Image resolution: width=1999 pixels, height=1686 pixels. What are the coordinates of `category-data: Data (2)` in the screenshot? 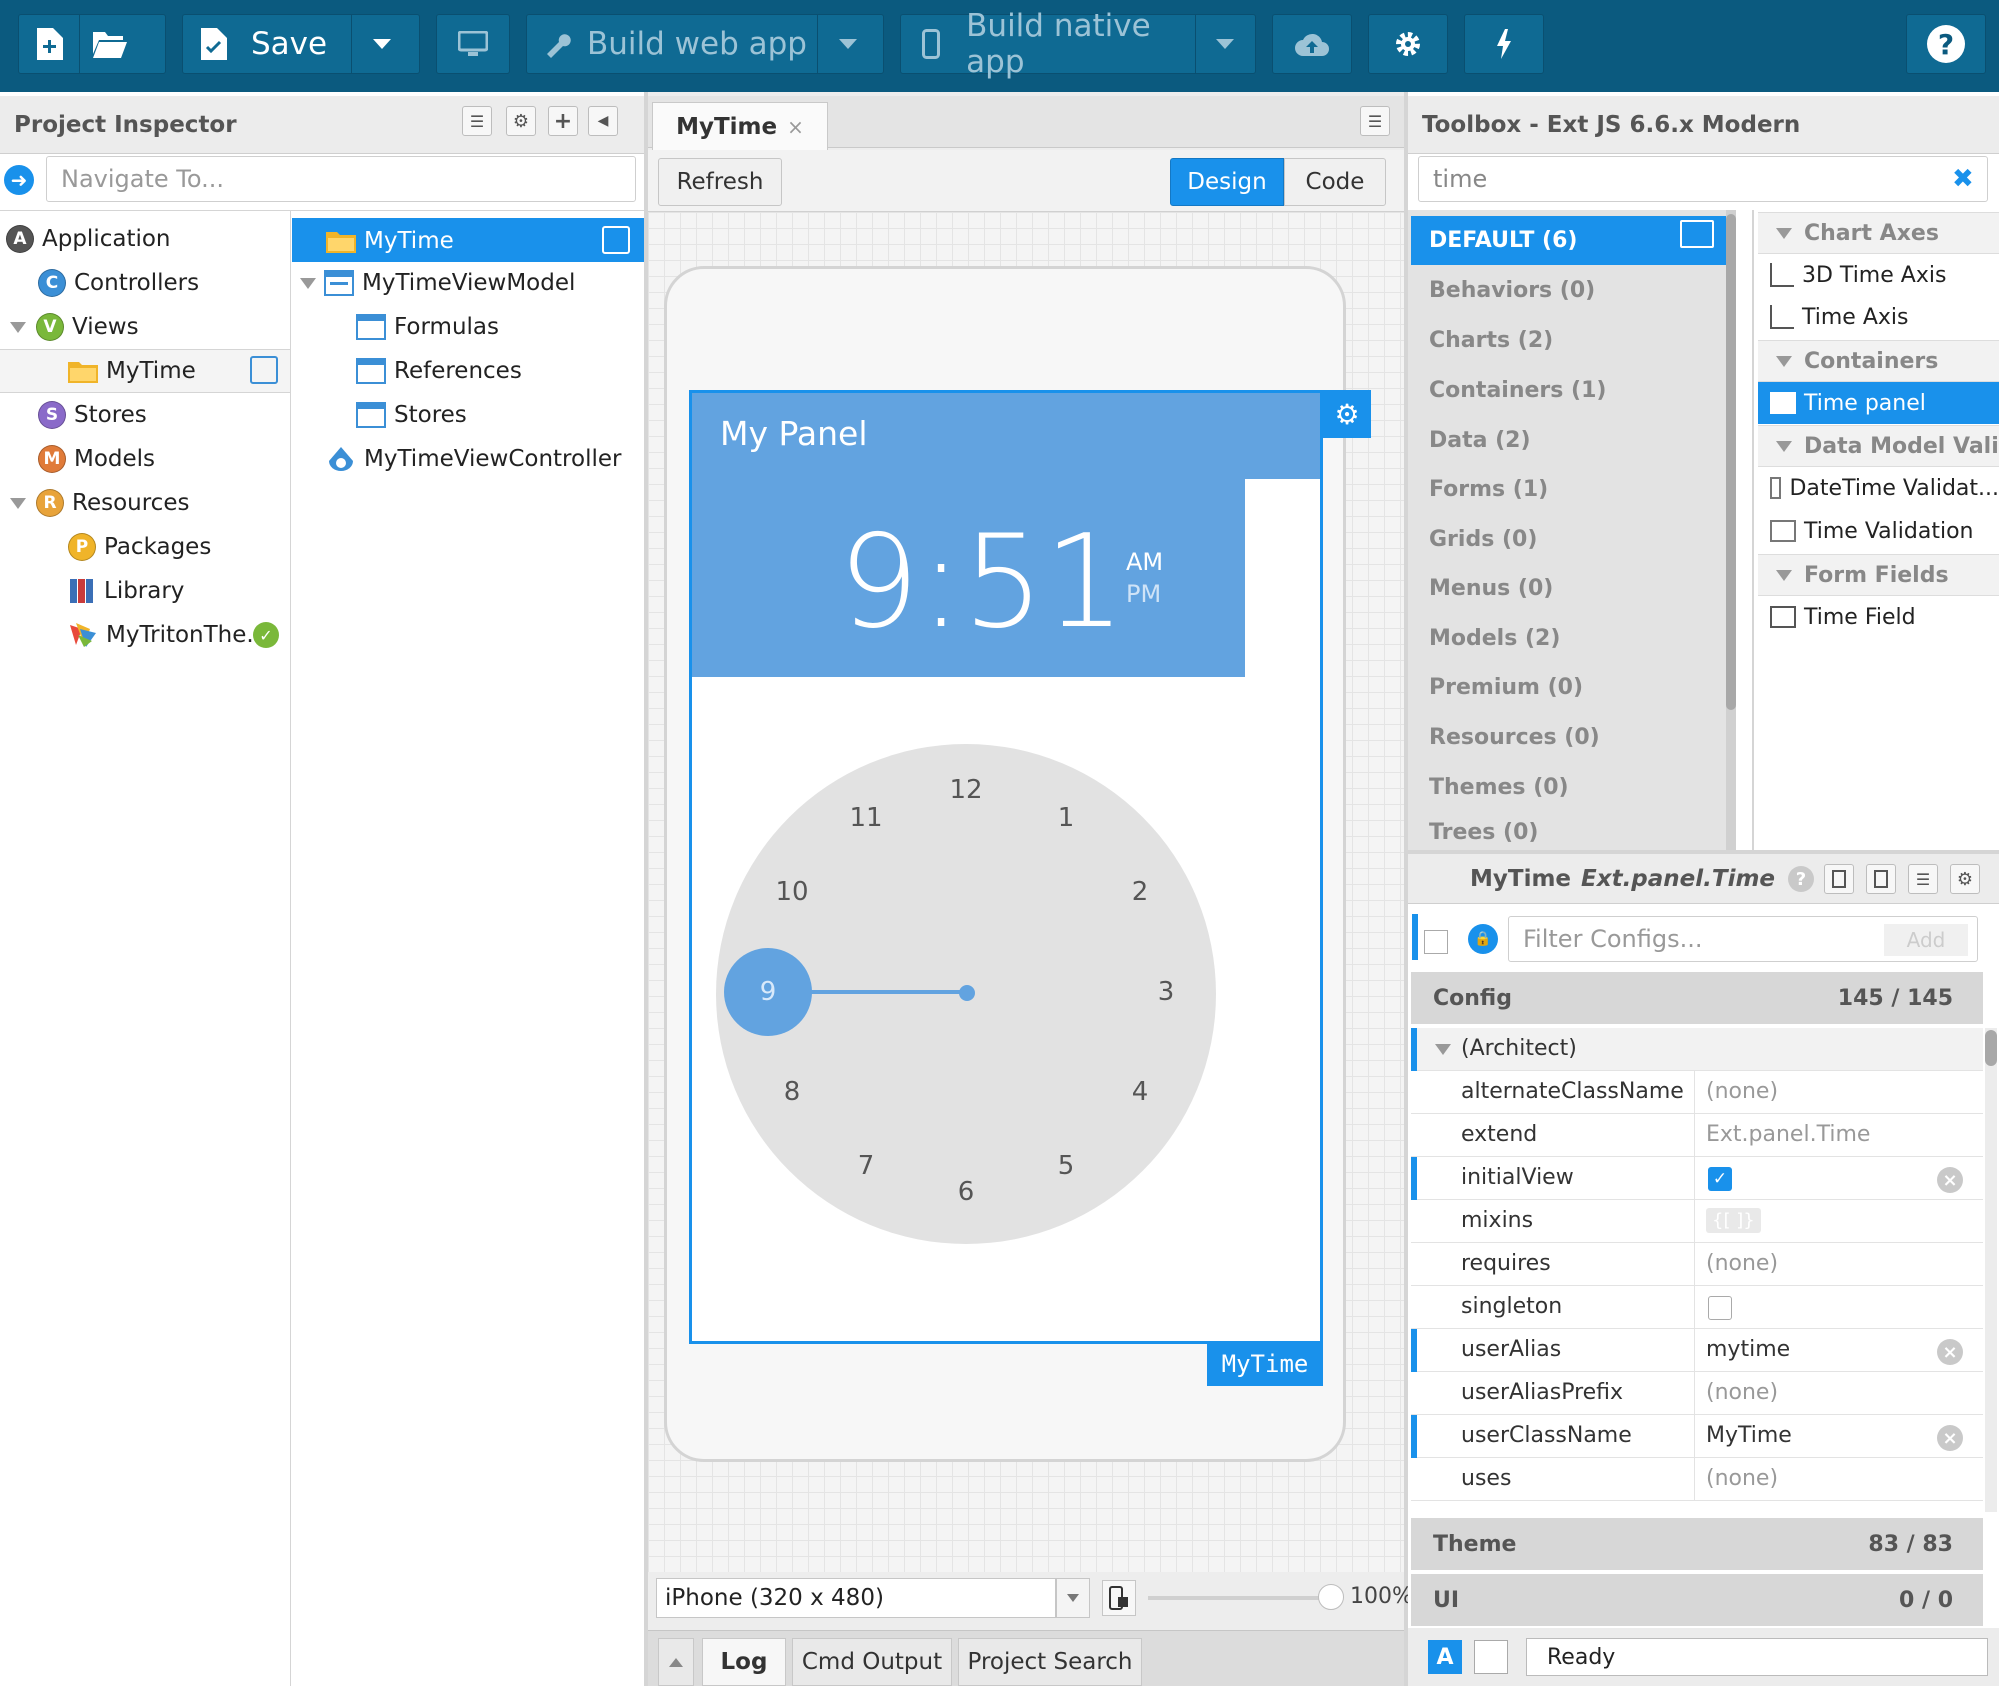 It's located at (1571, 440).